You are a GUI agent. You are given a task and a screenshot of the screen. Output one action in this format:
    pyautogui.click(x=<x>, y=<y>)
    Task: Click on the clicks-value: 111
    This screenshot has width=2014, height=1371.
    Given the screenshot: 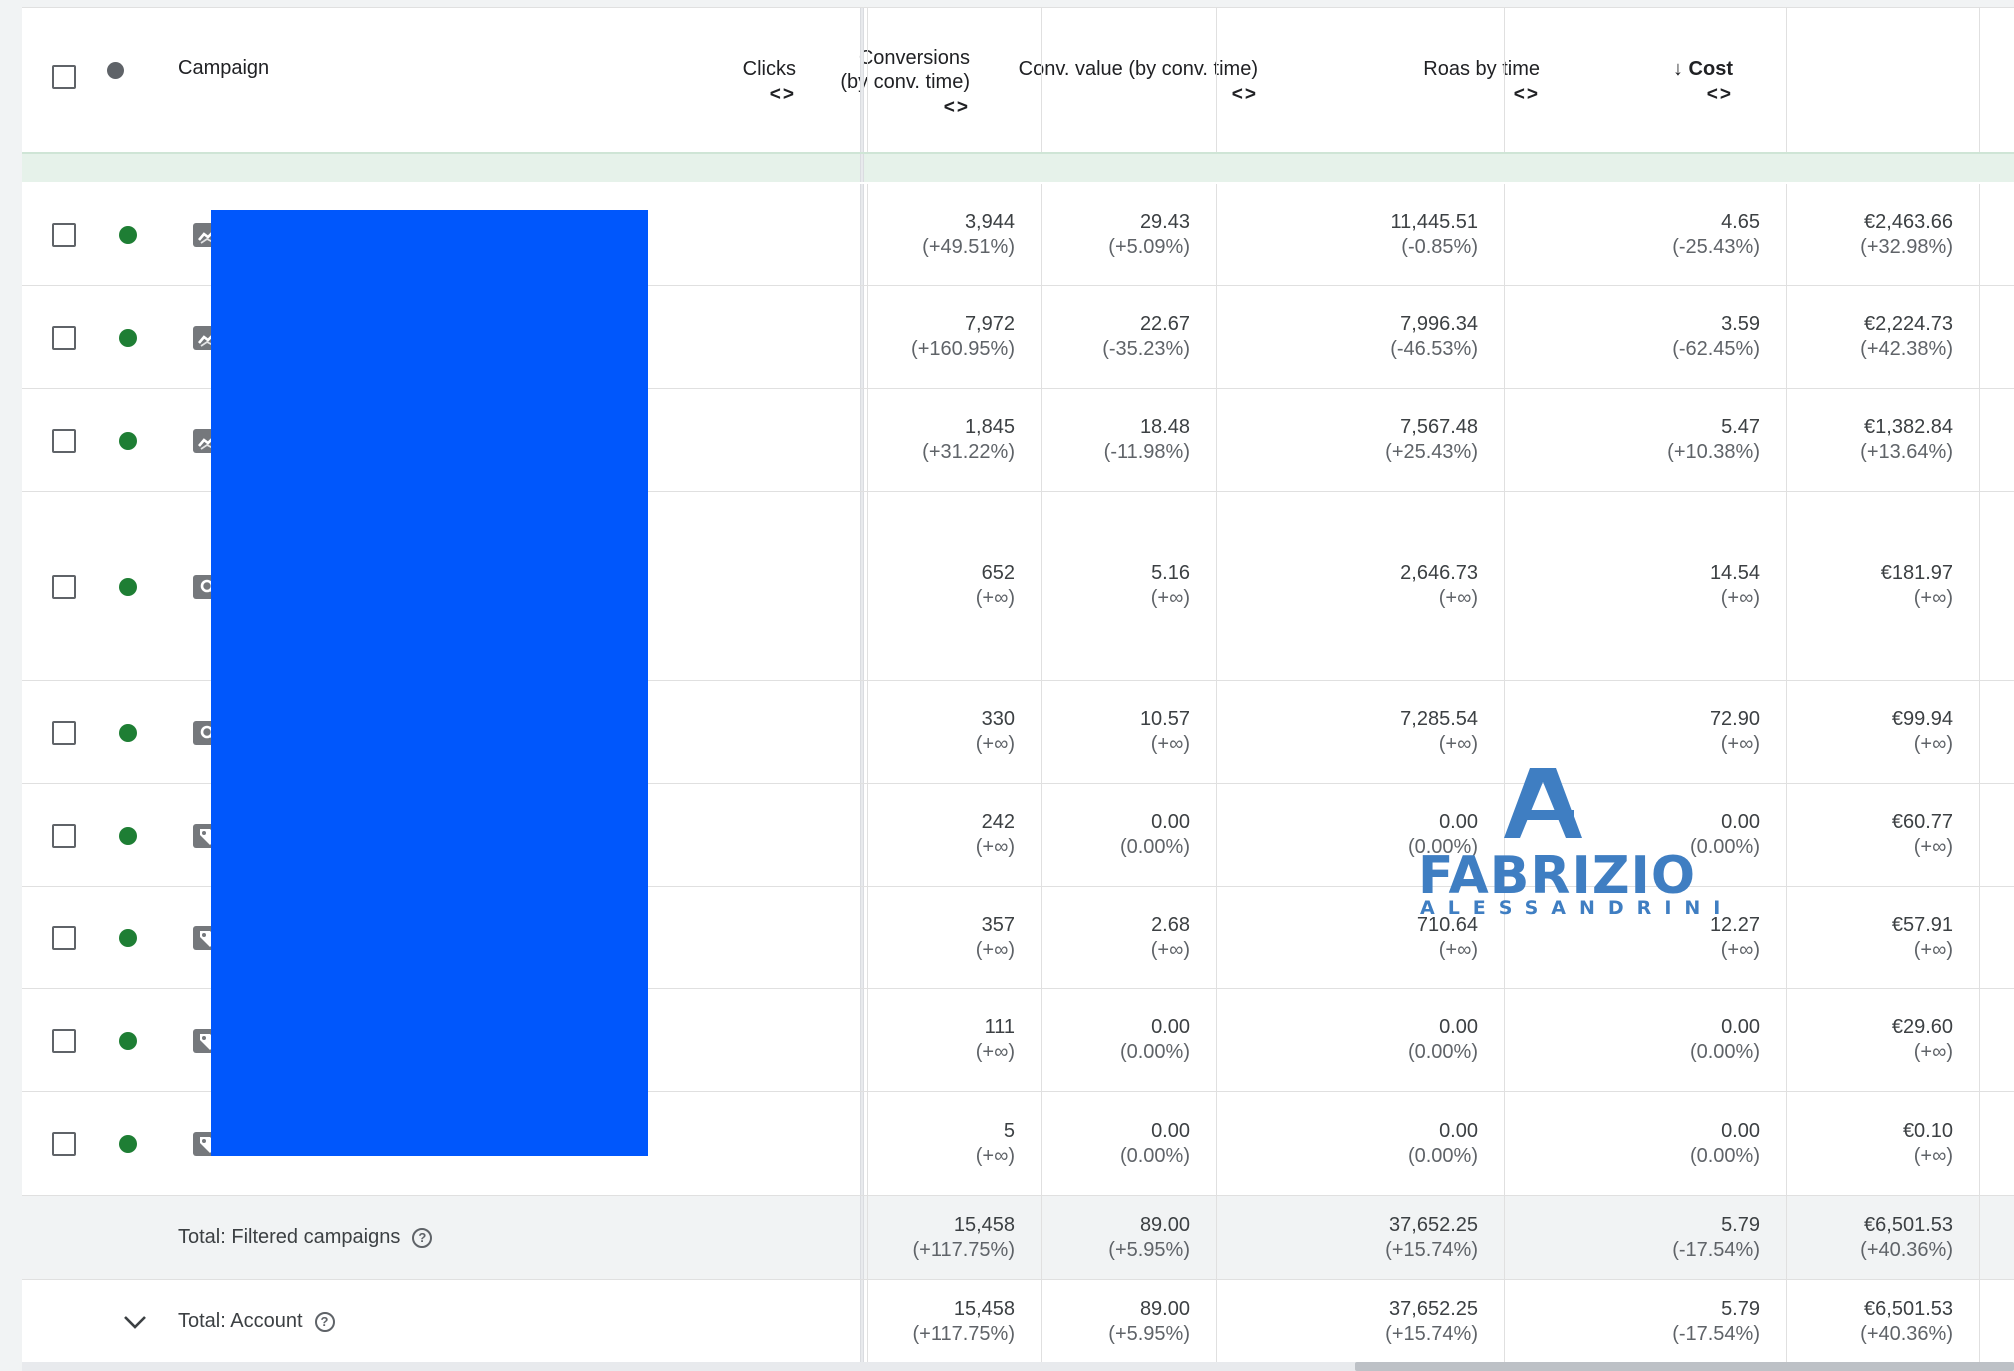 What is the action you would take?
    pyautogui.click(x=999, y=1027)
    